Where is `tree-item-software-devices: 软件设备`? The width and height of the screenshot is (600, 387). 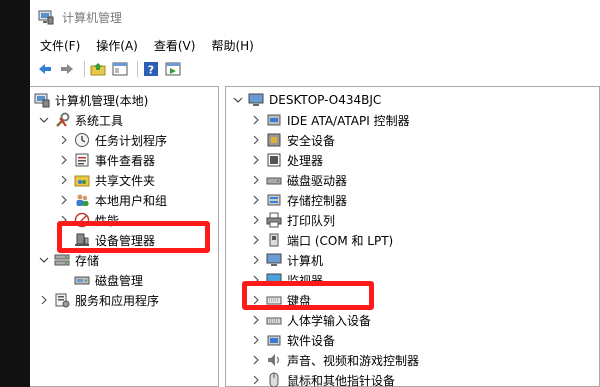 tree-item-software-devices: 软件设备 is located at coordinates (292, 340).